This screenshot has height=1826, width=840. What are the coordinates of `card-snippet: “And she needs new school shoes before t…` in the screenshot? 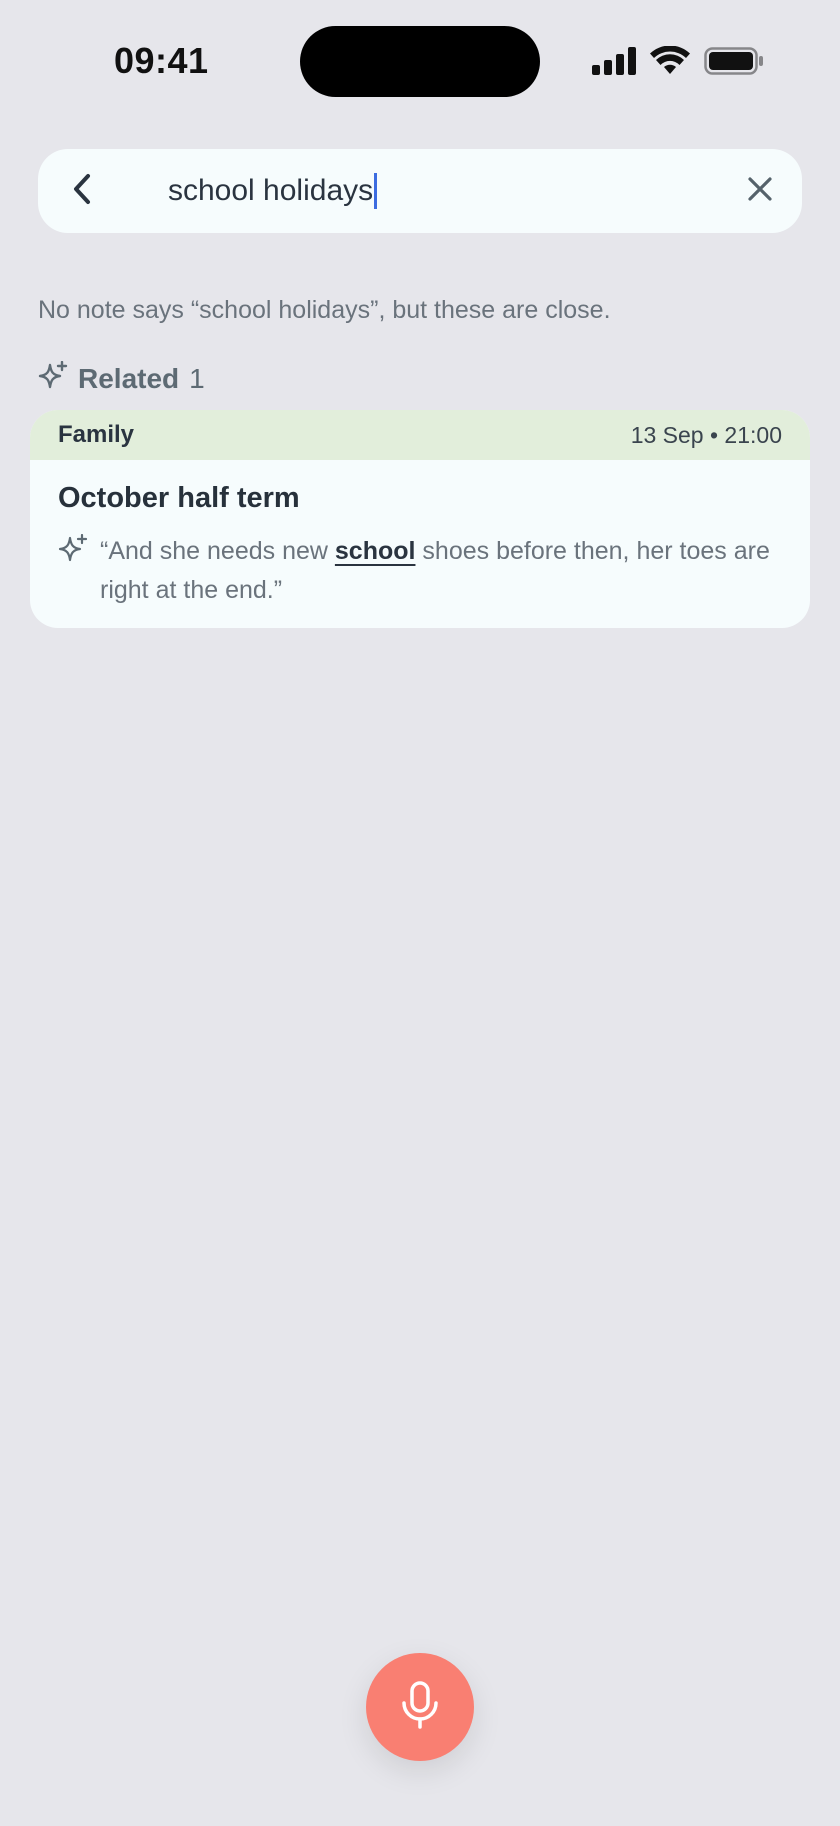 It's located at (423, 571).